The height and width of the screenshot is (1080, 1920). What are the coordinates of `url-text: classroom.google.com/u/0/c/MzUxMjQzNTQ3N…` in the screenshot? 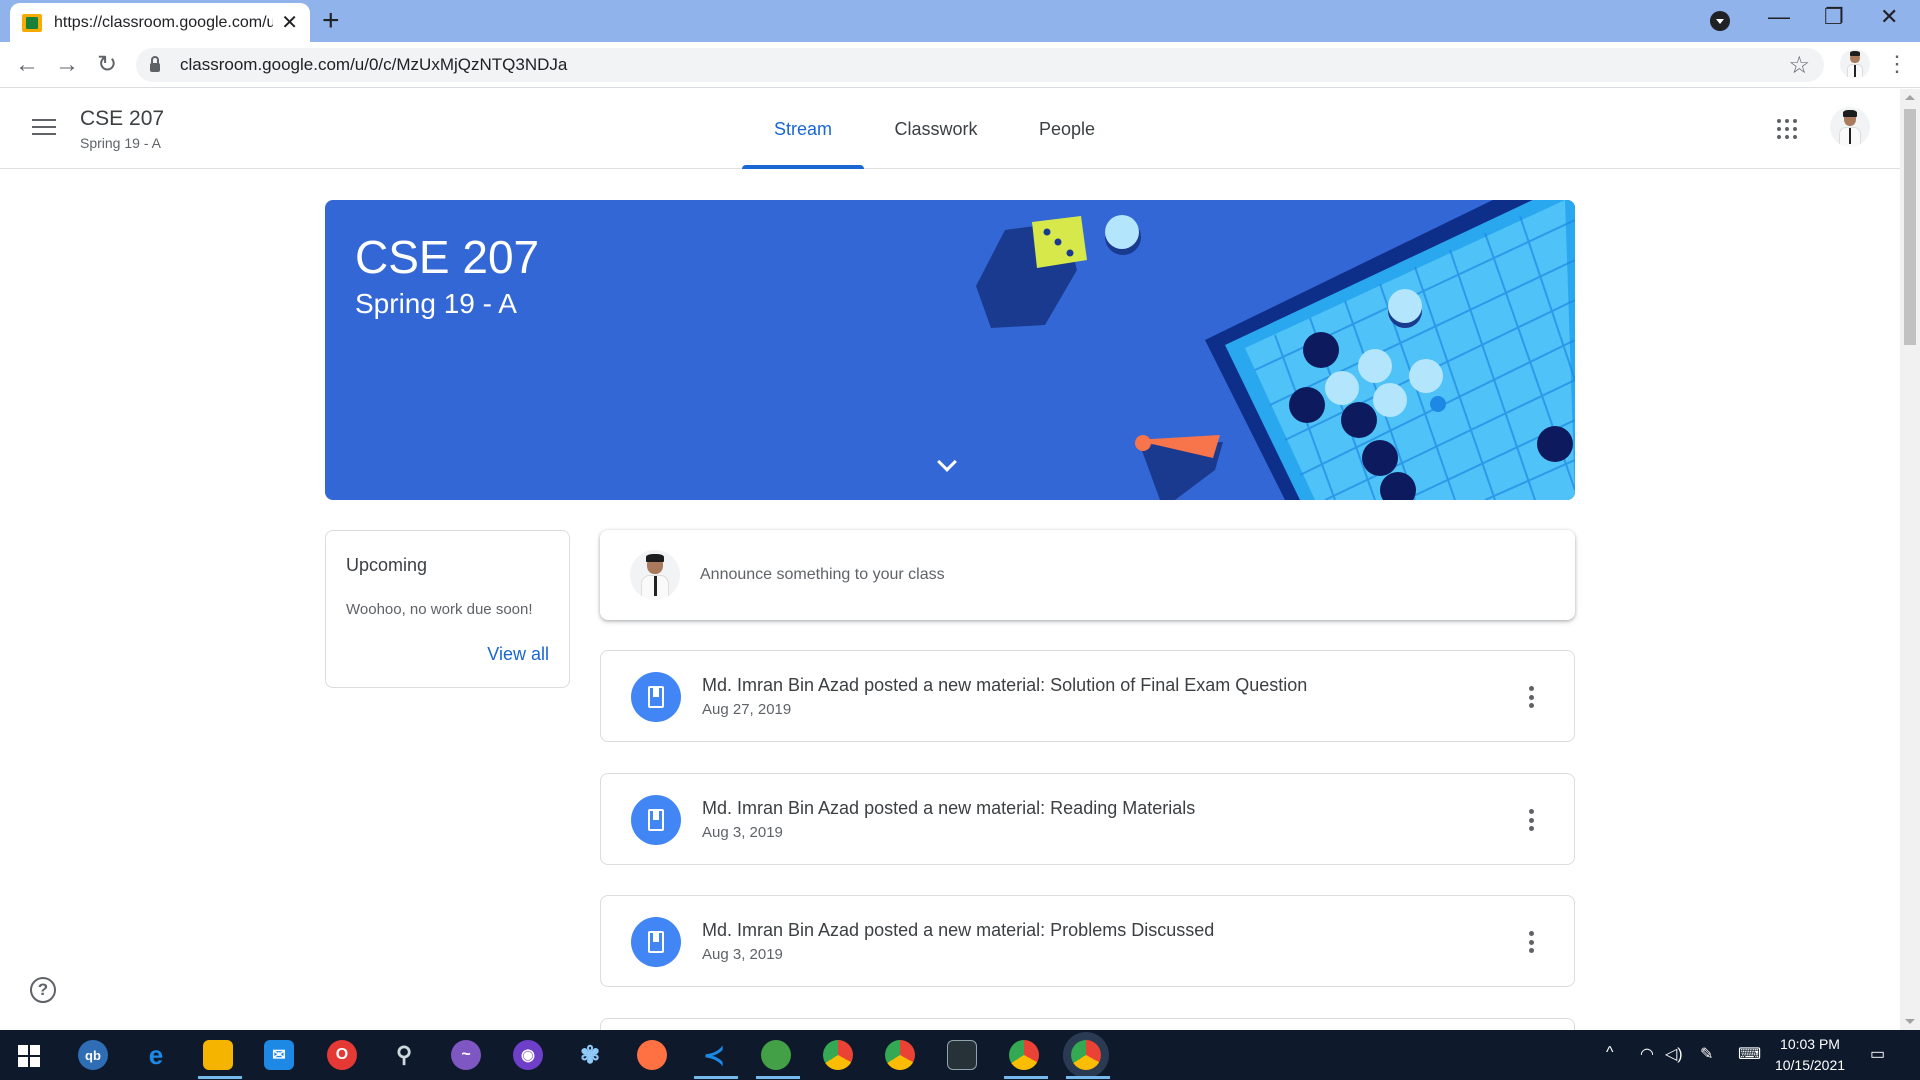 It's located at (373, 65).